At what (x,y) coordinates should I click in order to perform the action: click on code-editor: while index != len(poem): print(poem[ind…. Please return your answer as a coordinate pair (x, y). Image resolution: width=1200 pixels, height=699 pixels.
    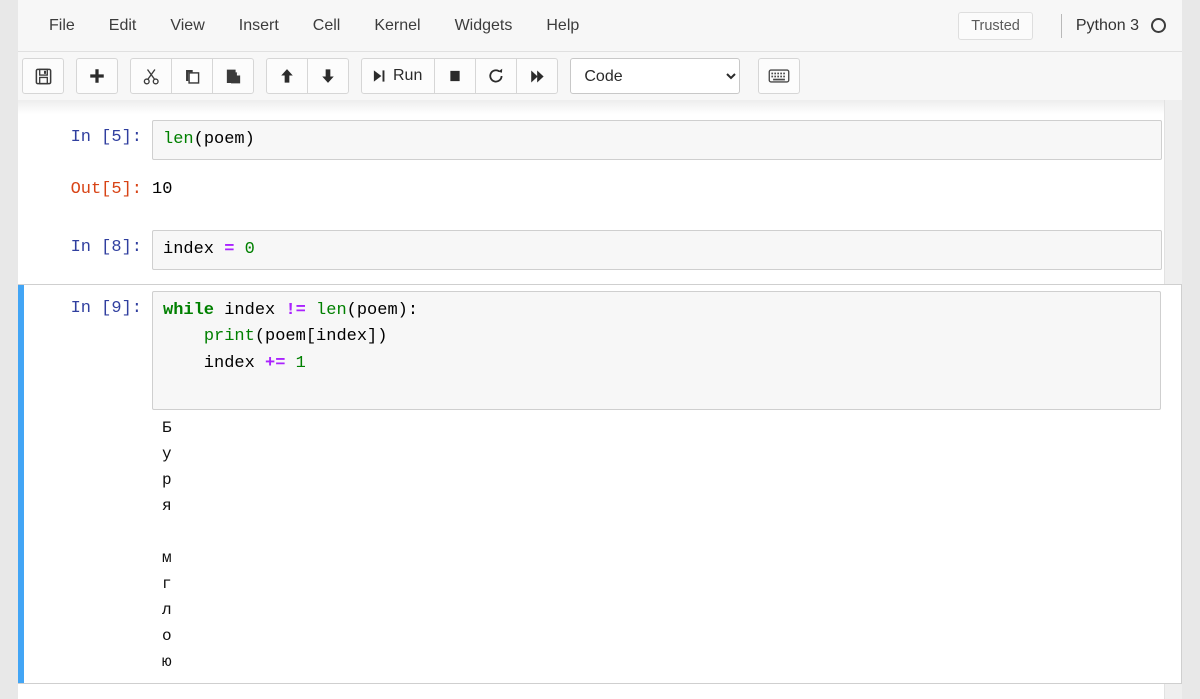
    Looking at the image, I should click on (656, 351).